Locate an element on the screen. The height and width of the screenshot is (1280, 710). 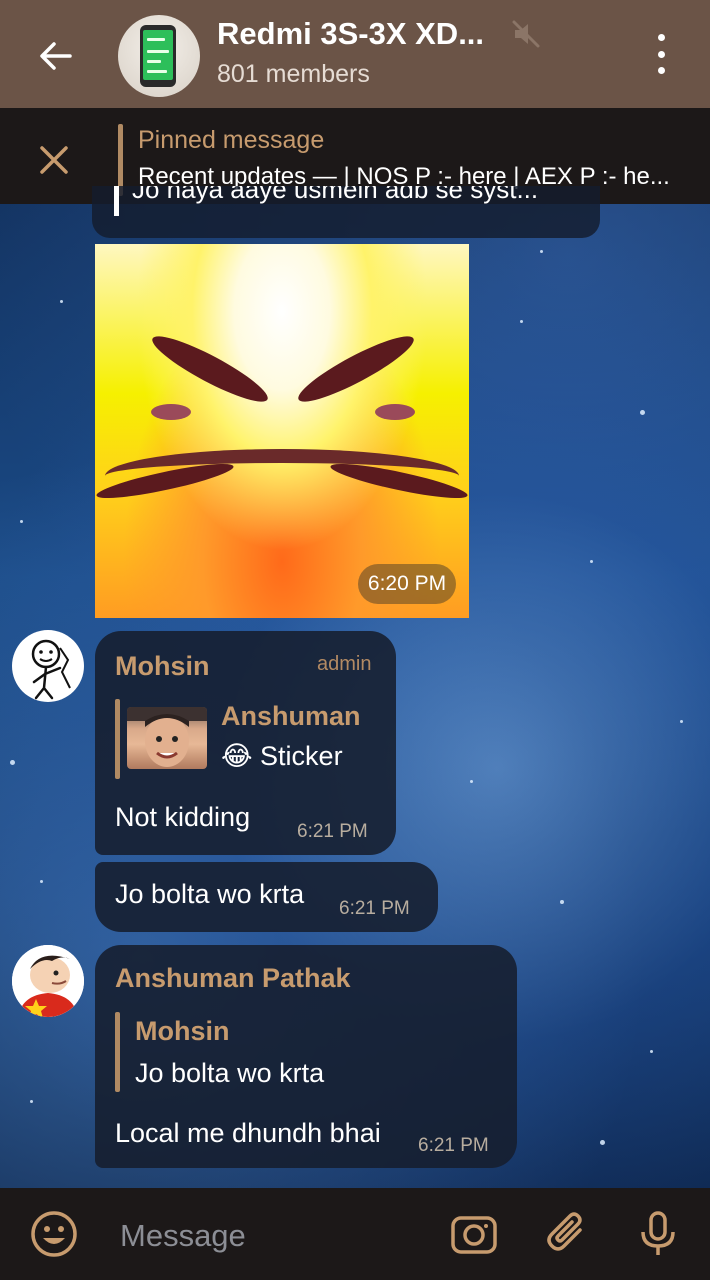
phone-image is located at coordinates (158, 56).